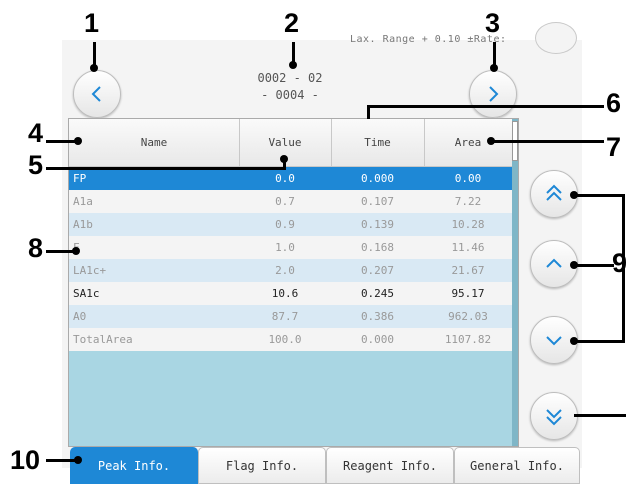 The width and height of the screenshot is (626, 485). Describe the element at coordinates (556, 38) in the screenshot. I see `top-right-control-edge` at that location.